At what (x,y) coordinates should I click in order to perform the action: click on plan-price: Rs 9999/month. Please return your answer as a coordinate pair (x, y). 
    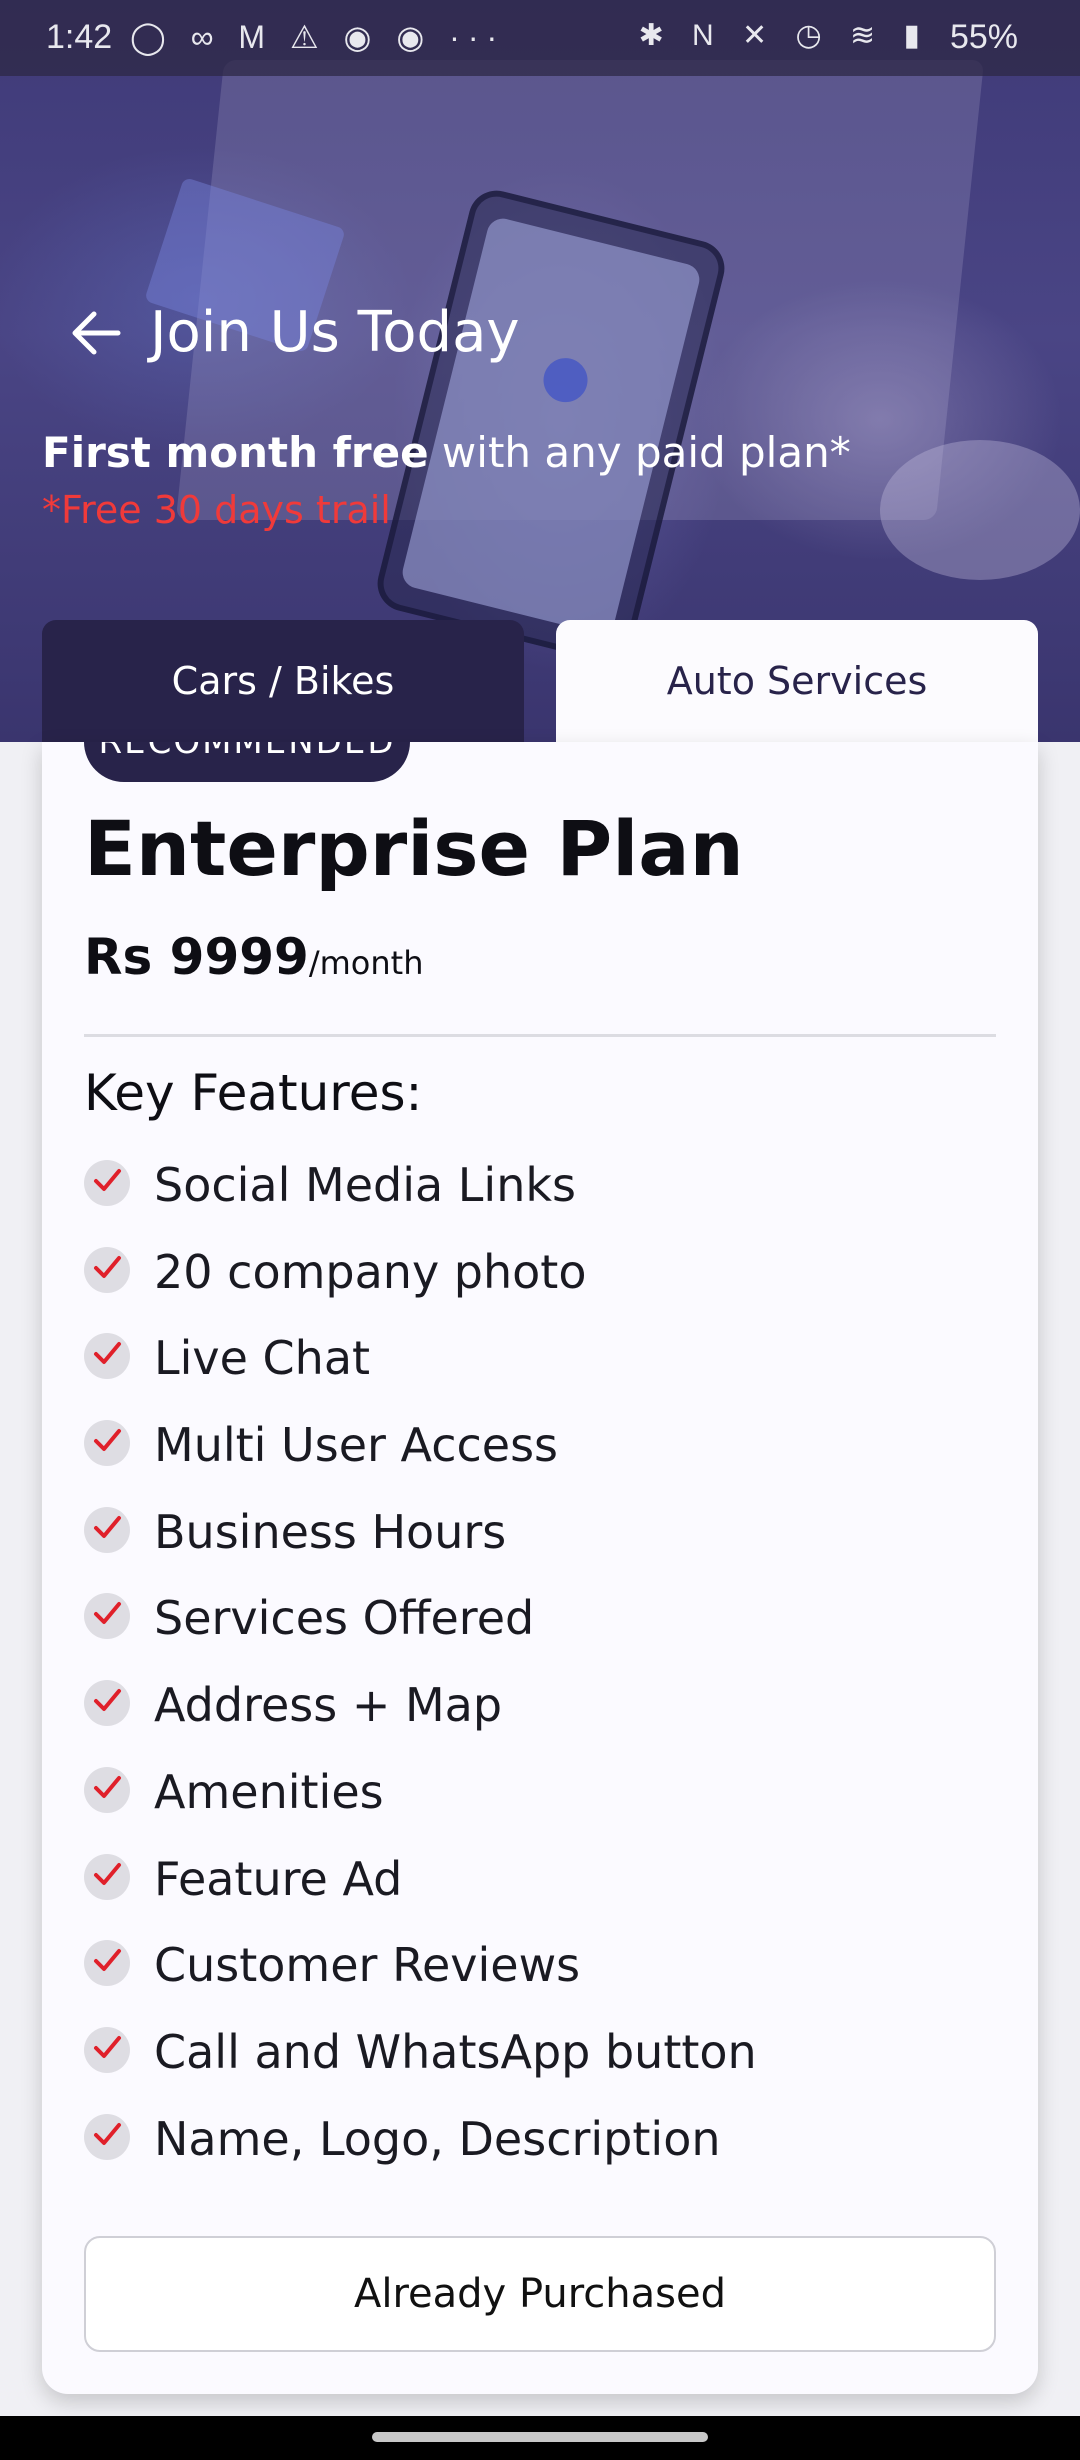
    Looking at the image, I should click on (253, 957).